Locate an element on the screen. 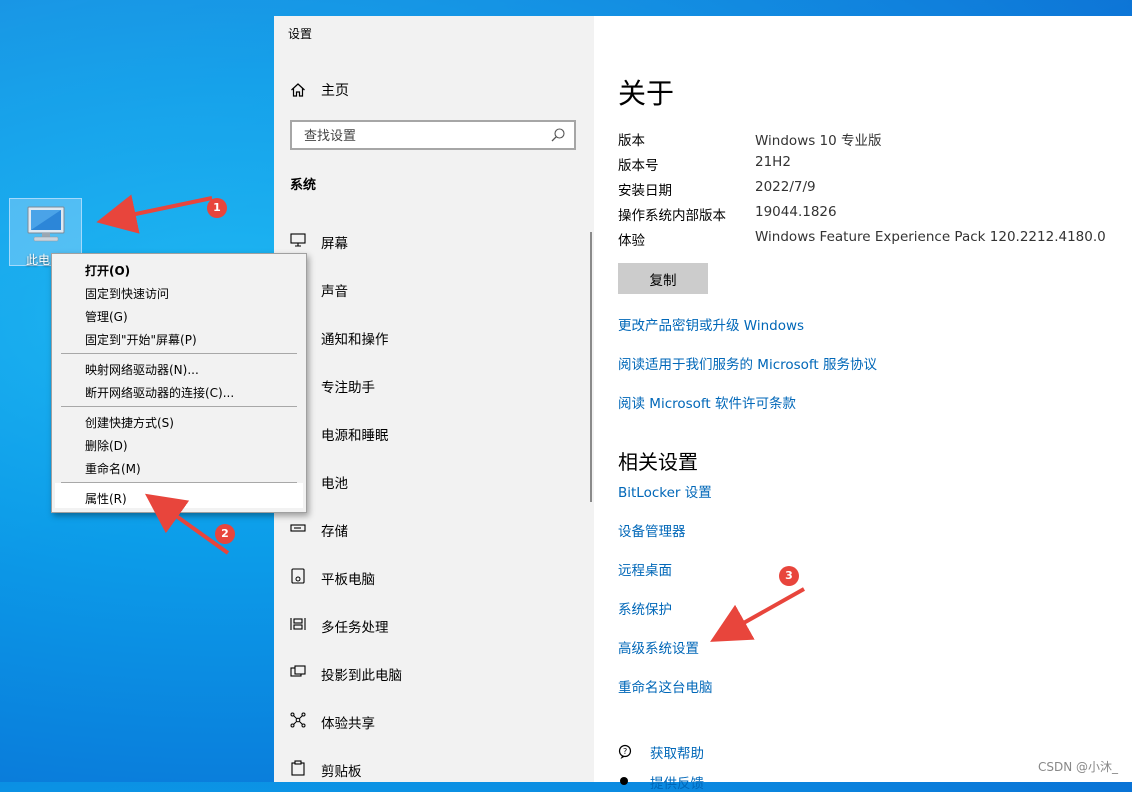  watermark: CSDN @小沐_ is located at coordinates (1077, 767).